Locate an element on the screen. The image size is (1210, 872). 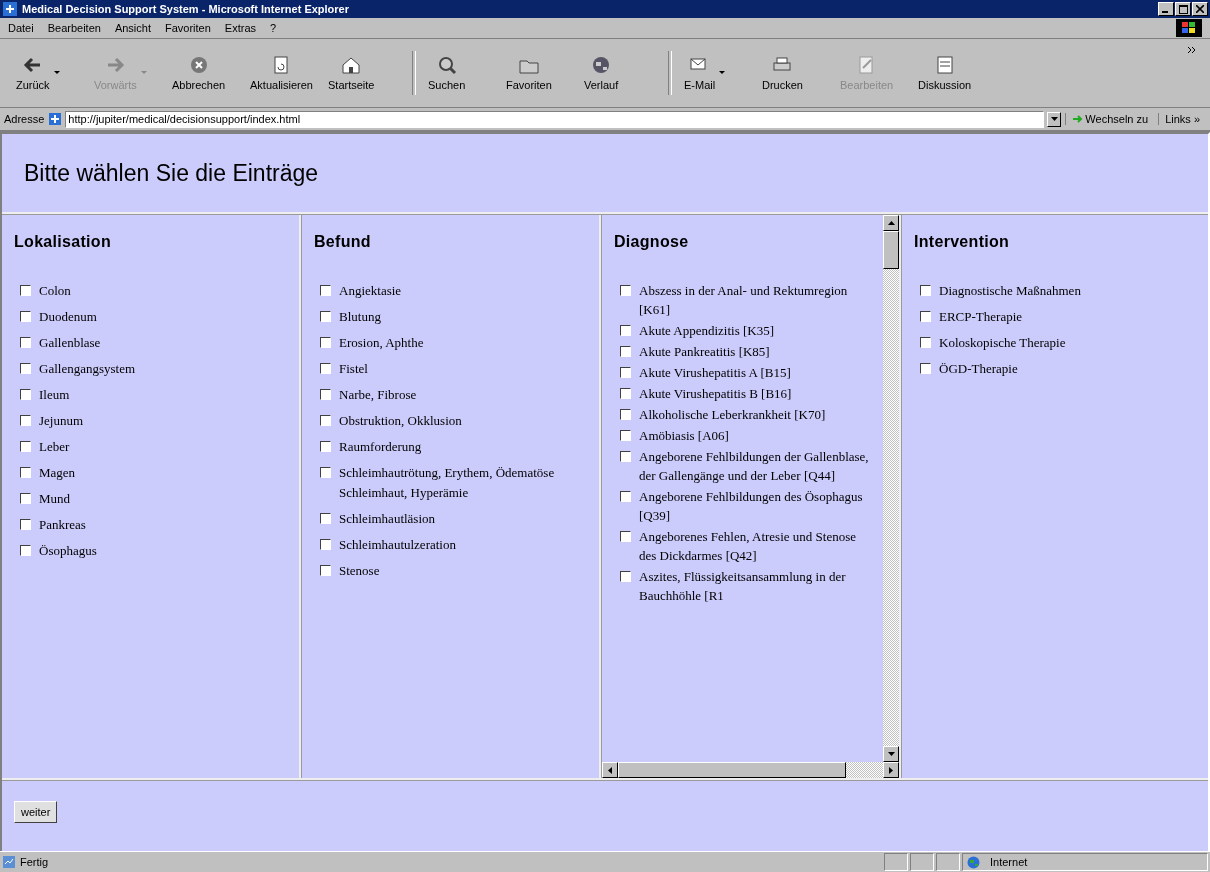
go-button: Wechseln zu is located at coordinates (1110, 119).